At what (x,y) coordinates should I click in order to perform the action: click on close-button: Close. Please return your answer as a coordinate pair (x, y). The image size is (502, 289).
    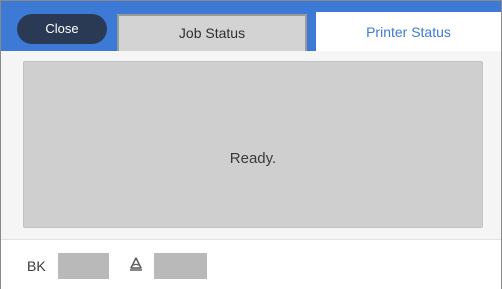
    Looking at the image, I should click on (62, 29).